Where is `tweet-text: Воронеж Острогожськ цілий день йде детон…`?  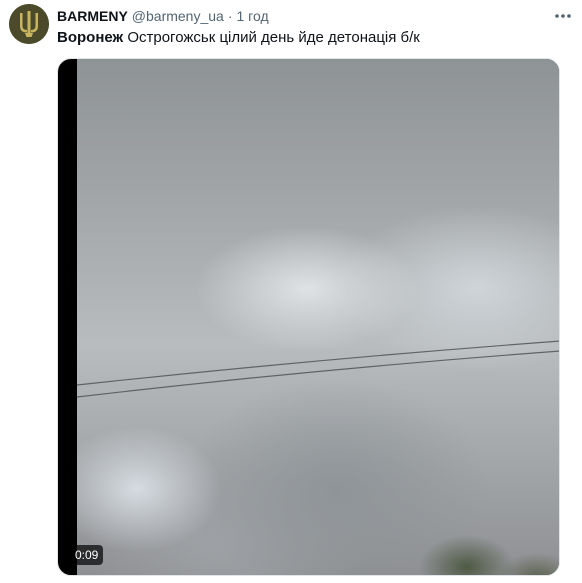
tweet-text: Воронеж Острогожськ цілий день йде детон… is located at coordinates (238, 38).